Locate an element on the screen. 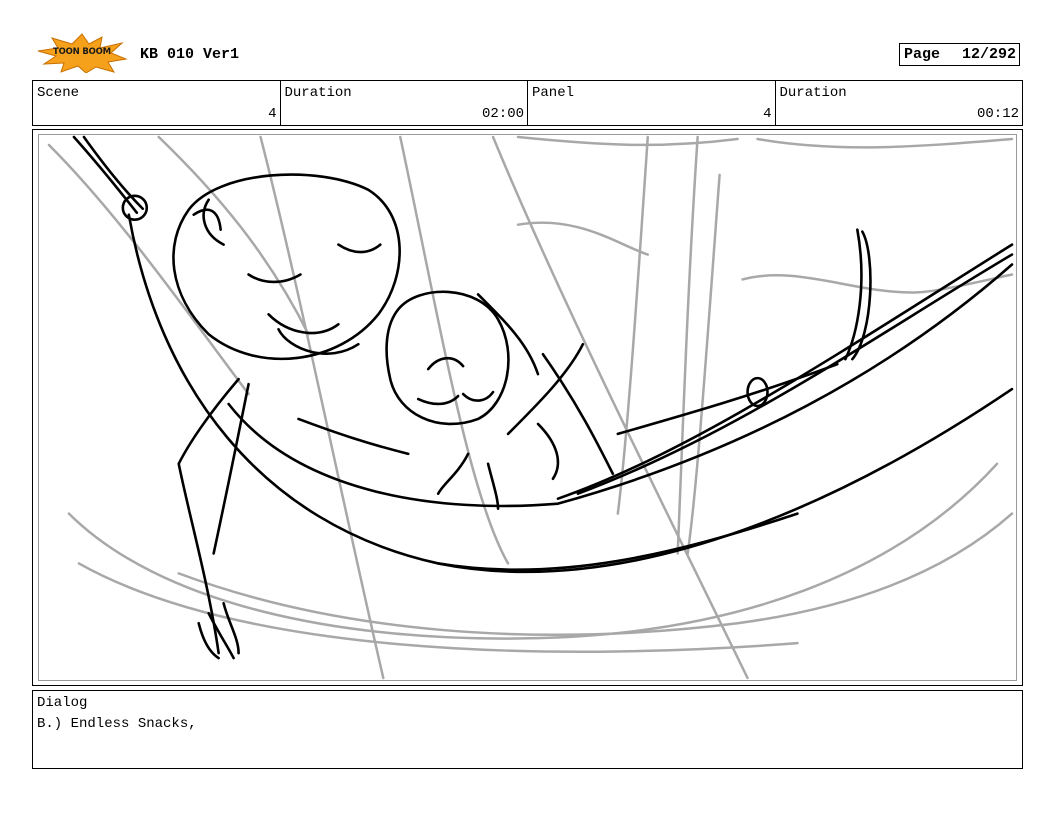 The image size is (1054, 816). dialog-text: B.) Endless Snacks, is located at coordinates (117, 724).